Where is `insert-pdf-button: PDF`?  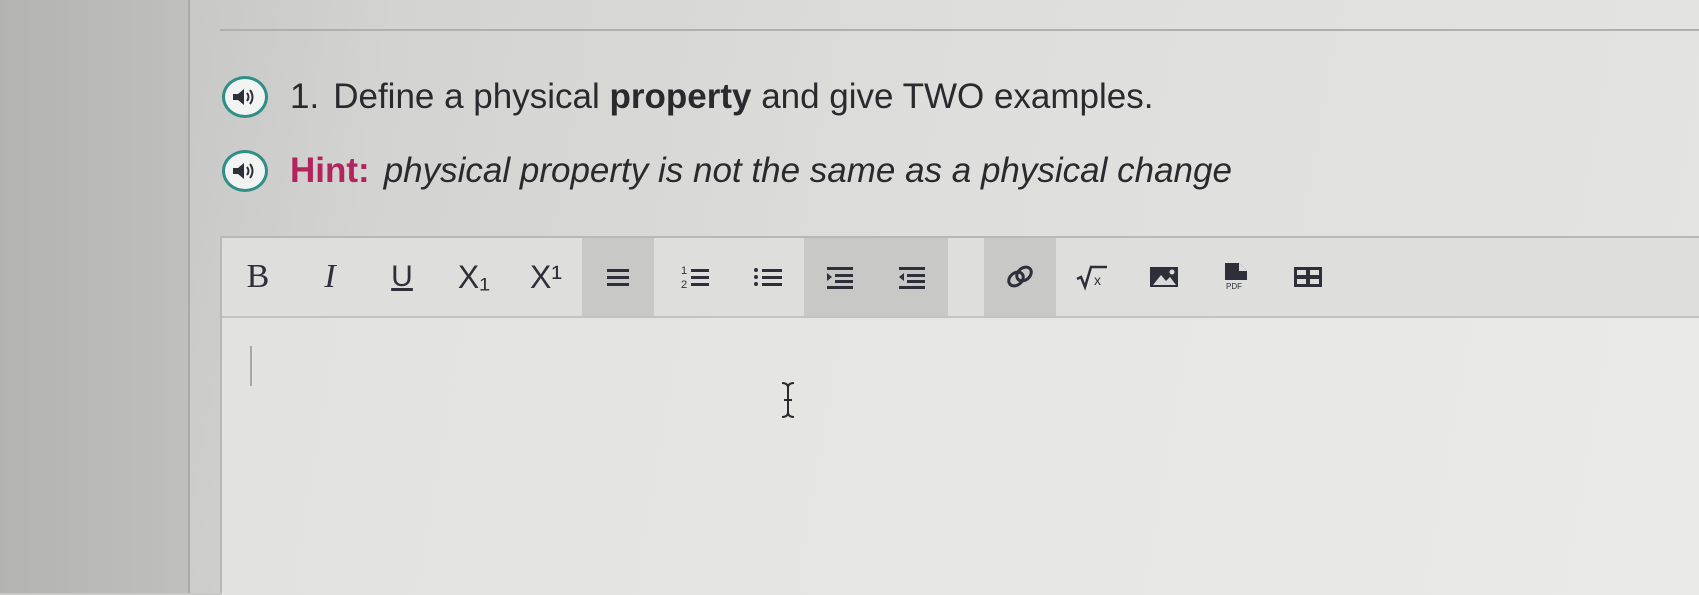
insert-pdf-button: PDF is located at coordinates (1236, 277).